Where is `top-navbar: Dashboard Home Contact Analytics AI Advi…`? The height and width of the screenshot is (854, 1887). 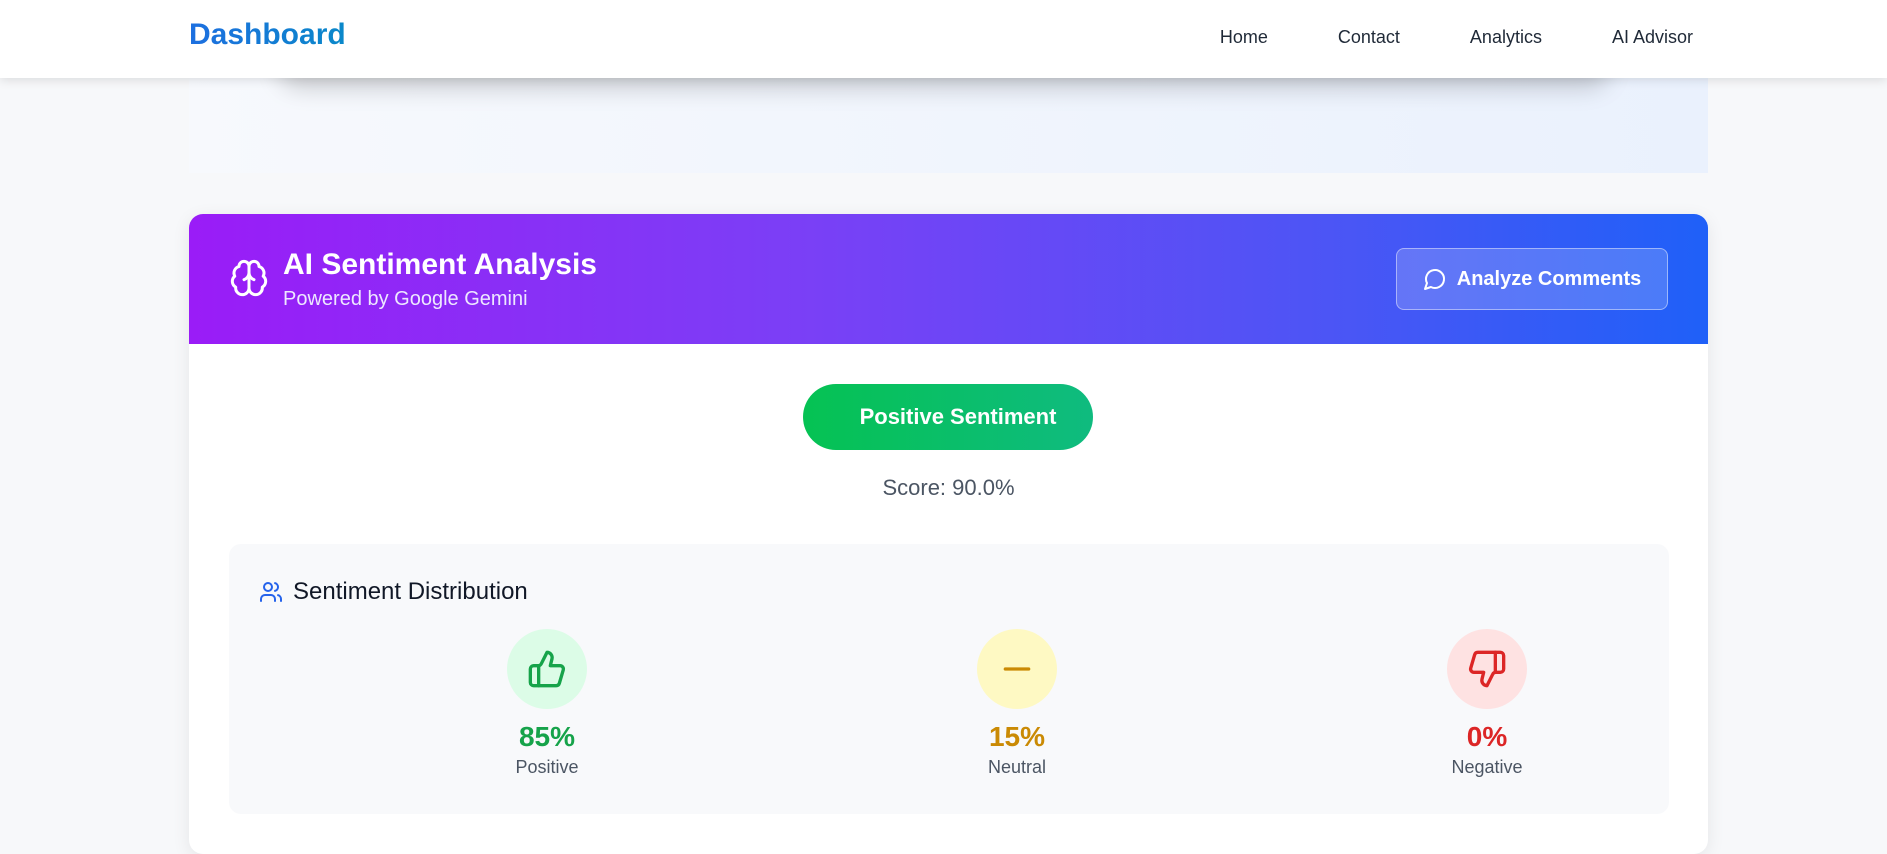 top-navbar: Dashboard Home Contact Analytics AI Advi… is located at coordinates (943, 39).